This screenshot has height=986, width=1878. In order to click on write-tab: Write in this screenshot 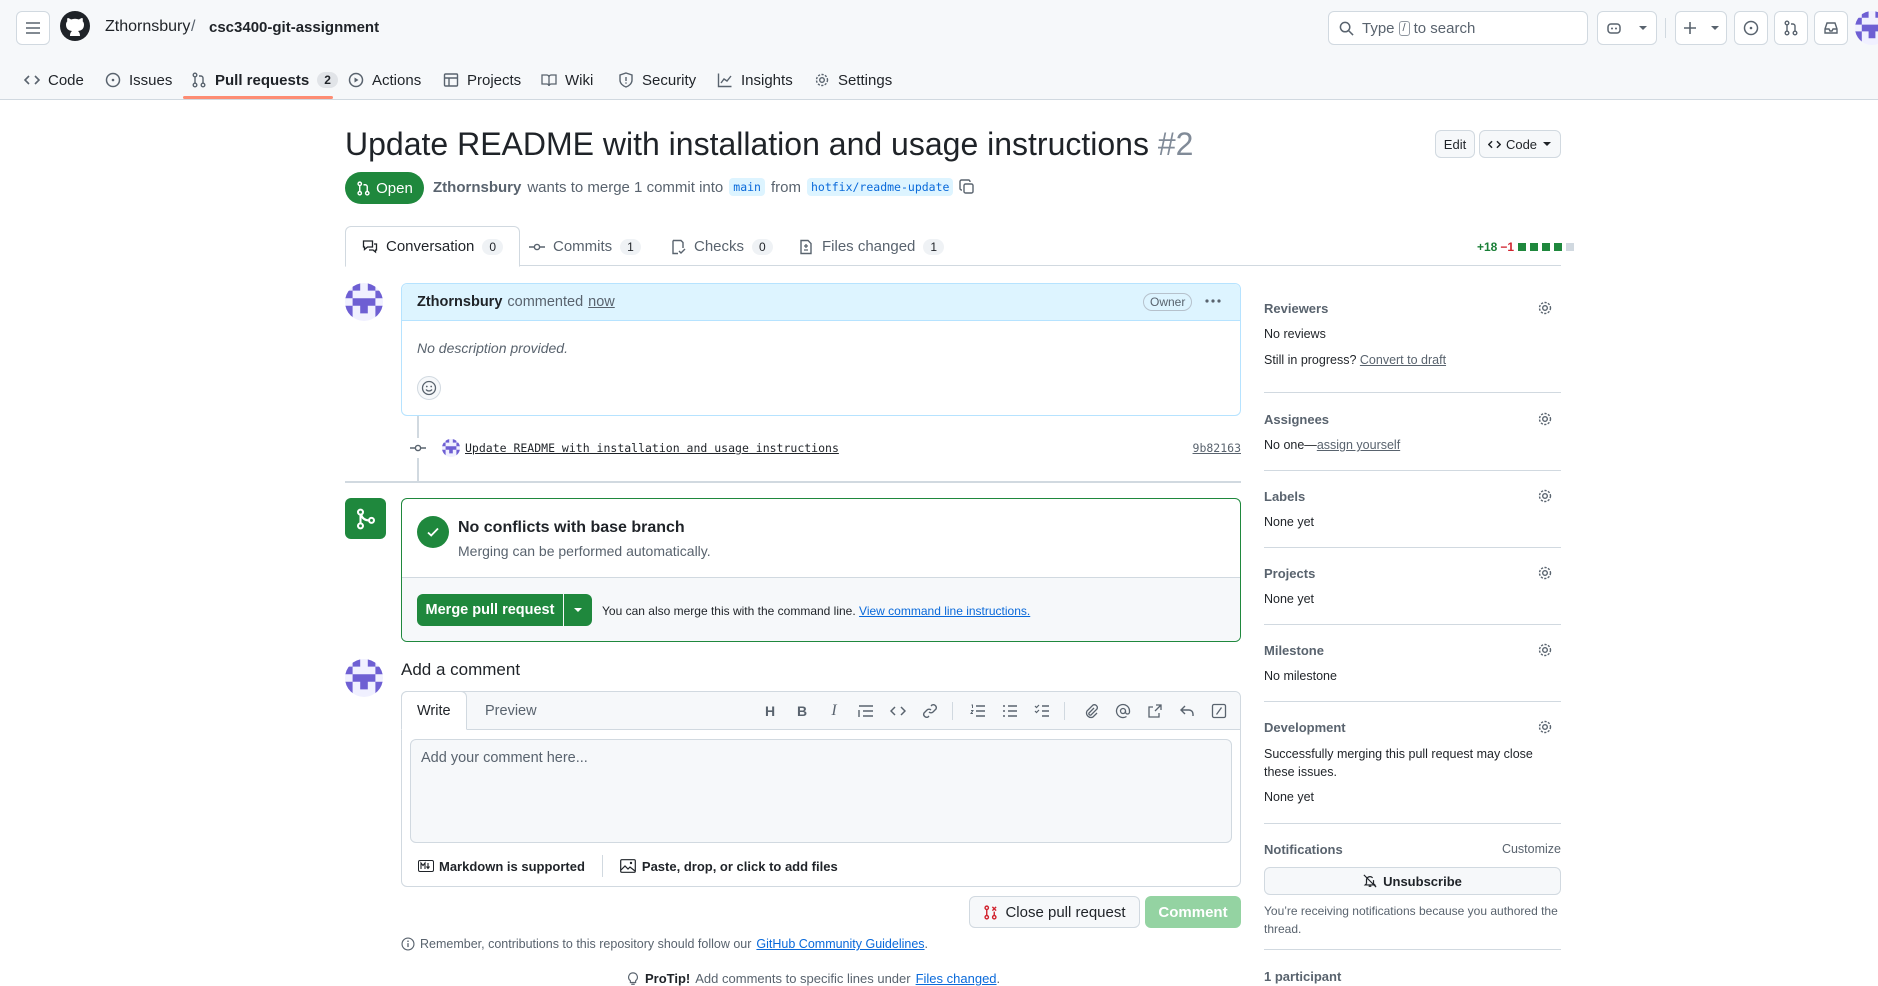, I will do `click(434, 710)`.